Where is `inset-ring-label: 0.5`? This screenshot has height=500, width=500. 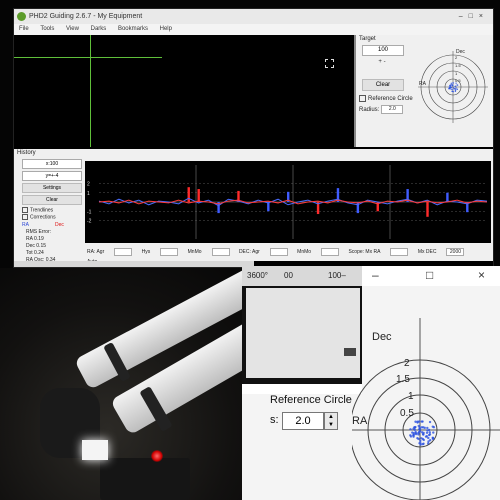
inset-ring-label: 0.5 is located at coordinates (407, 413).